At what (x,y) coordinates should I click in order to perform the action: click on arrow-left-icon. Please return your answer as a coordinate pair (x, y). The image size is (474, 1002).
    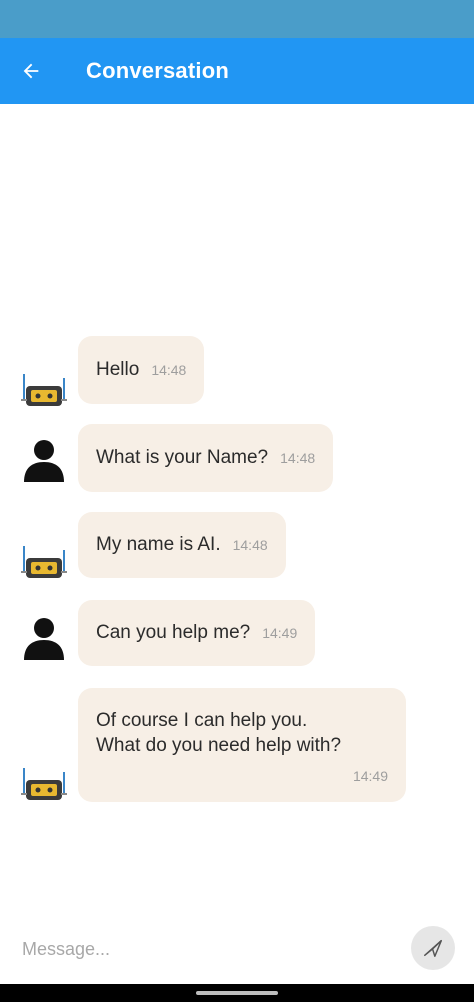
    Looking at the image, I should click on (31, 71).